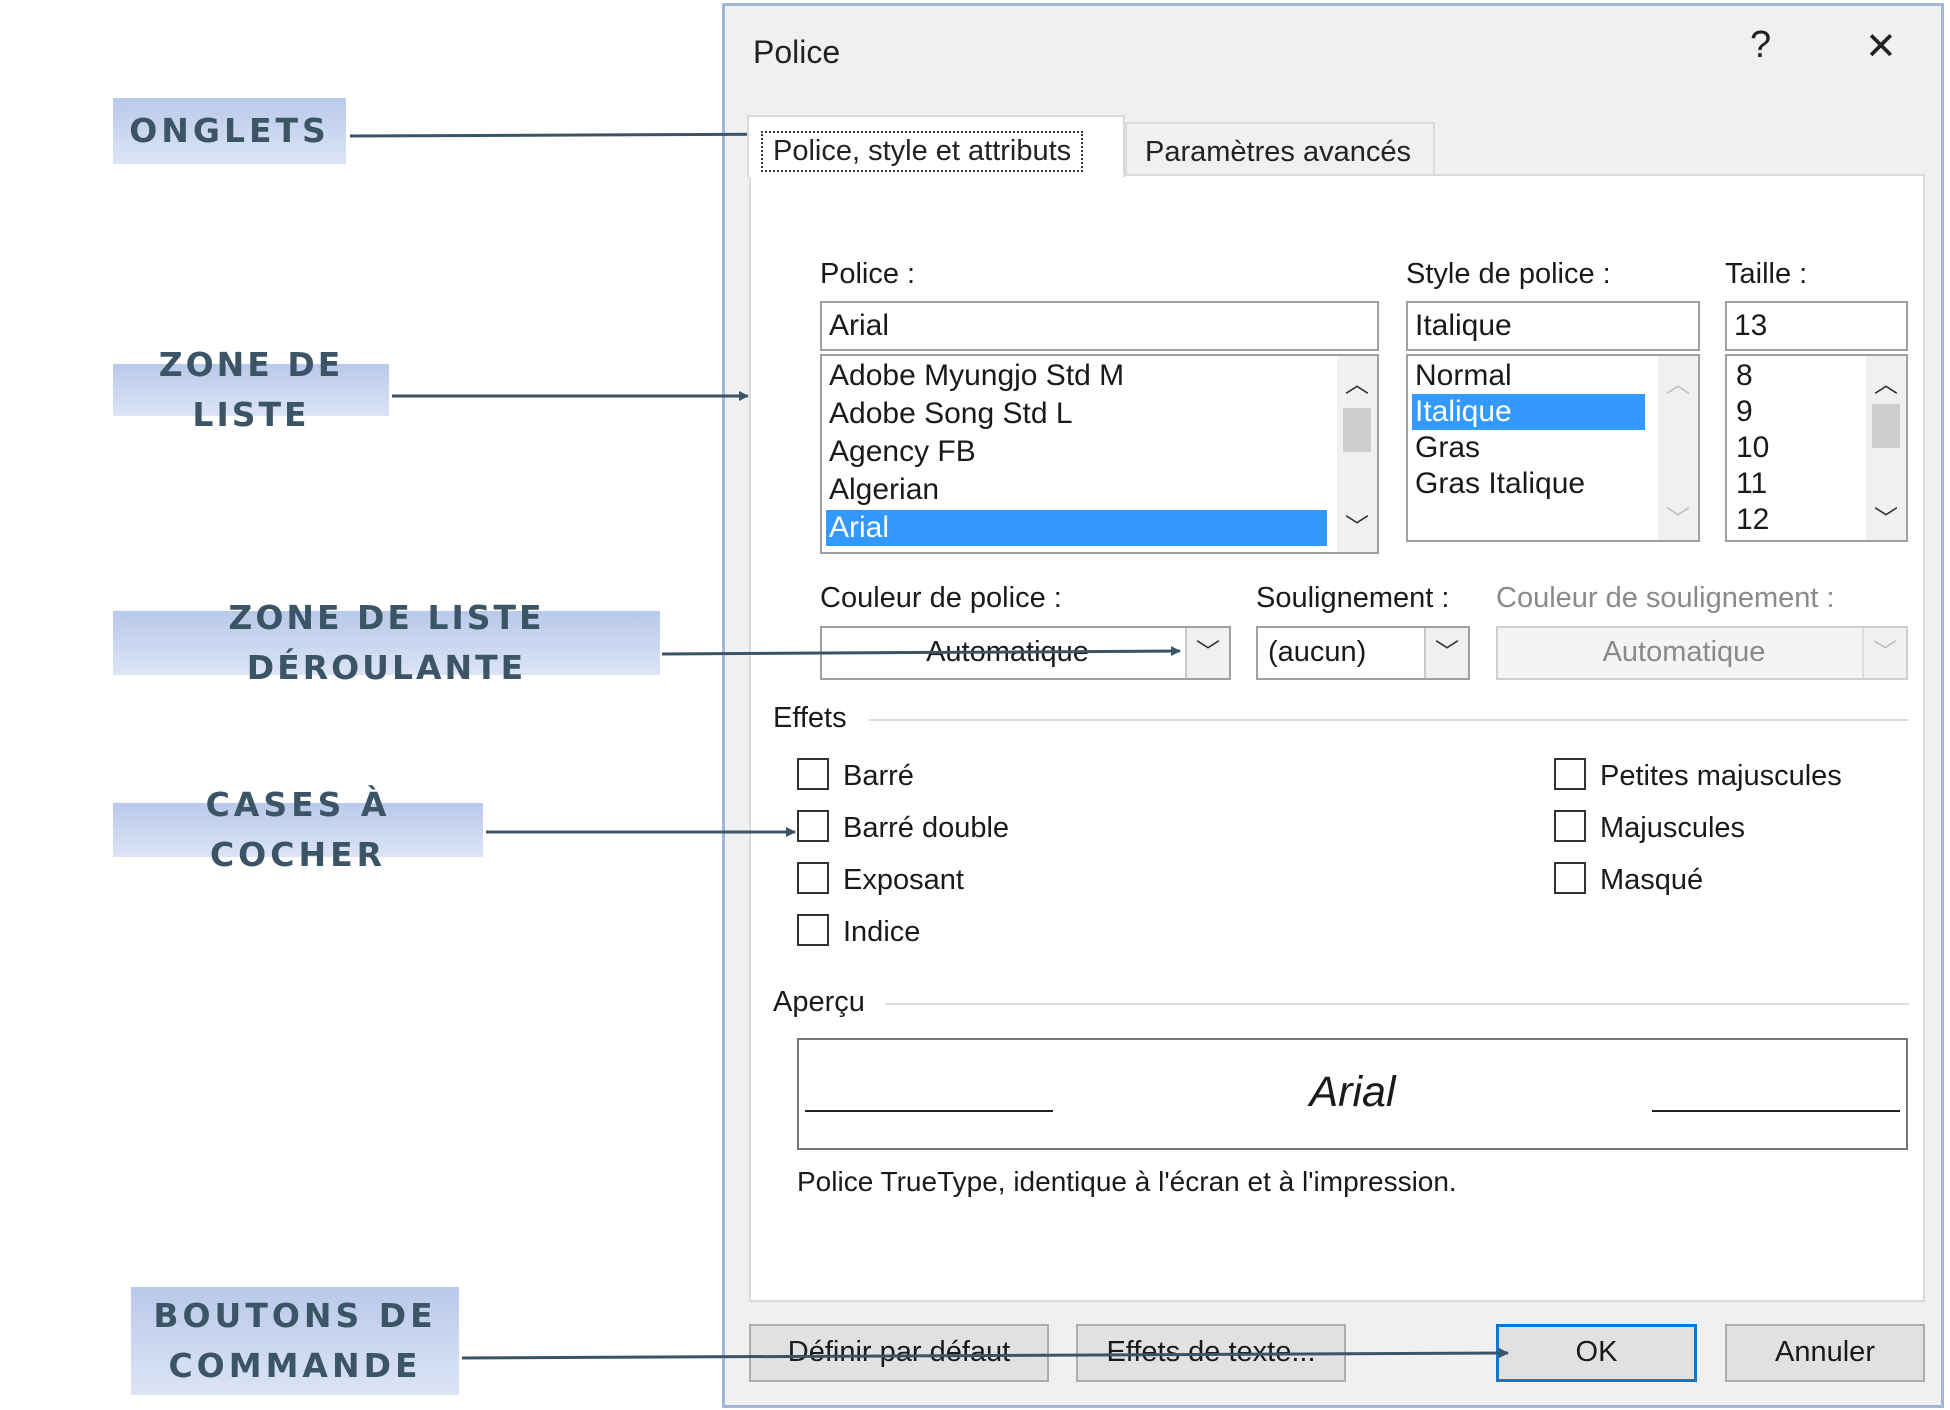 The image size is (1950, 1410). I want to click on arrow-boutons, so click(985, 1354).